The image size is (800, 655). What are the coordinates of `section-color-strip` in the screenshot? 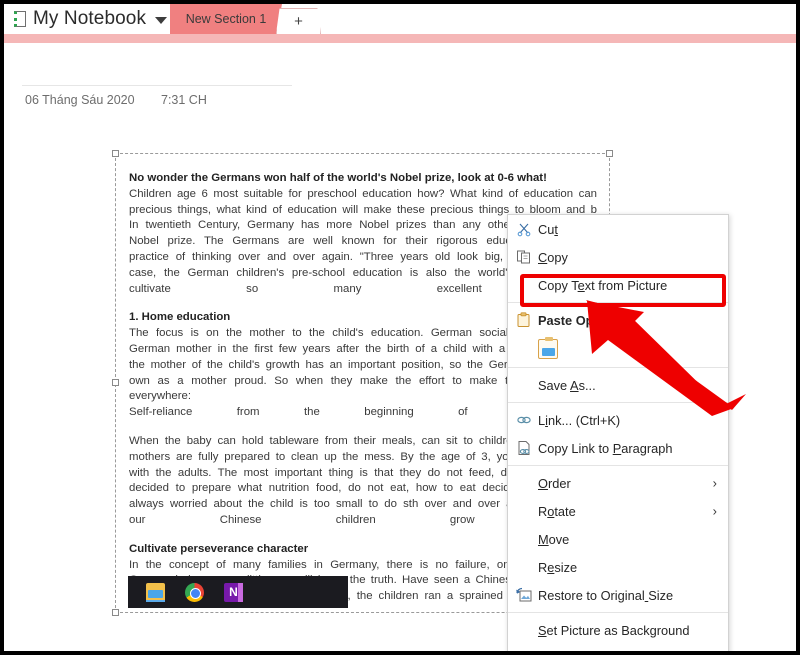 It's located at (400, 38).